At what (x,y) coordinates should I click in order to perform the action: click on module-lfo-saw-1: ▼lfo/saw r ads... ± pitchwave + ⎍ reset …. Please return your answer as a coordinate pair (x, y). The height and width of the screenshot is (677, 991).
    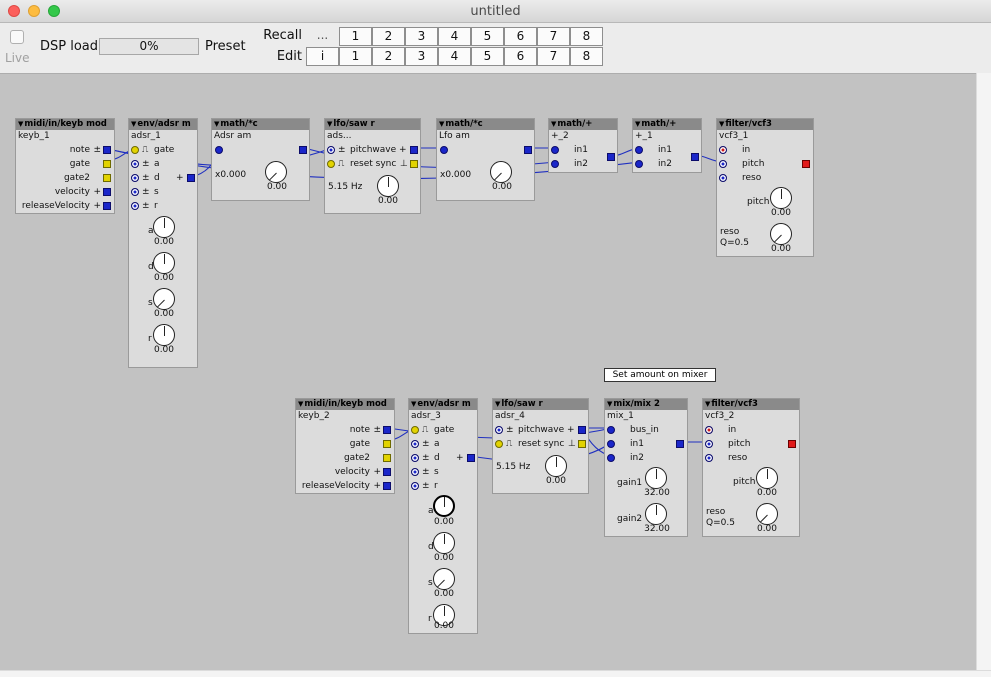
    Looking at the image, I should click on (372, 166).